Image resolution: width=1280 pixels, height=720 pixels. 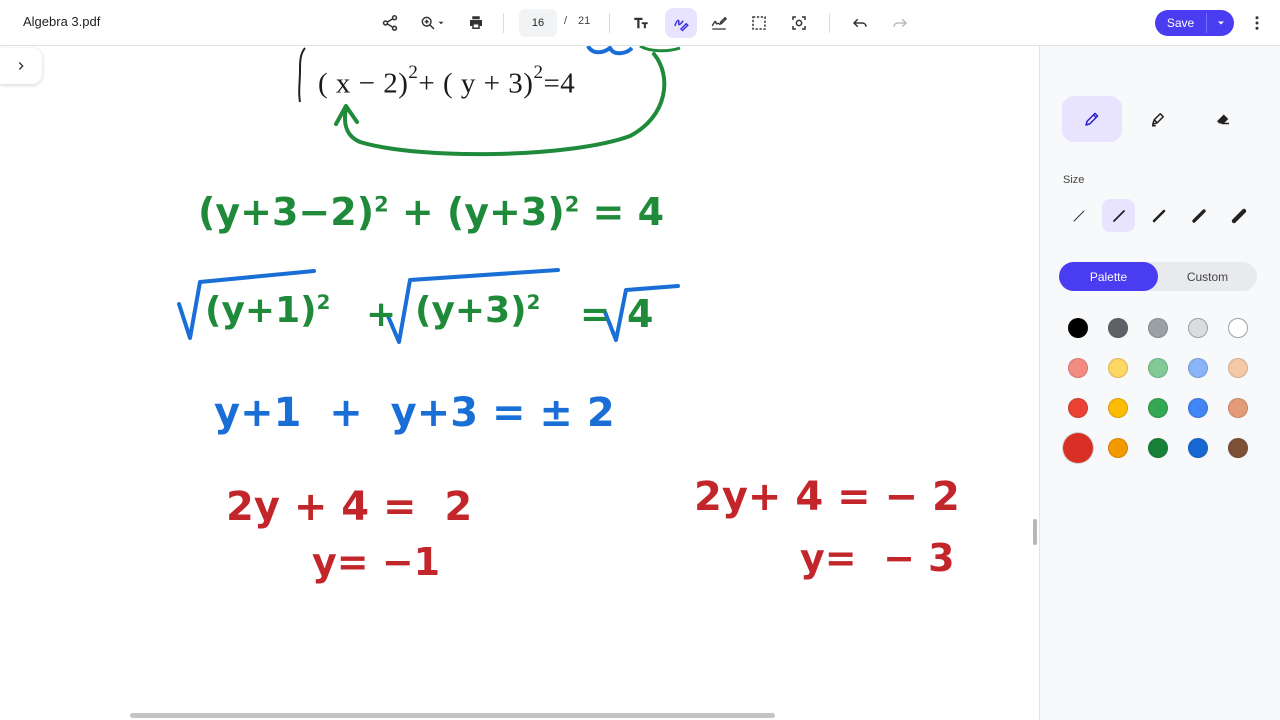 I want to click on save-button-group: Save, so click(x=1194, y=23).